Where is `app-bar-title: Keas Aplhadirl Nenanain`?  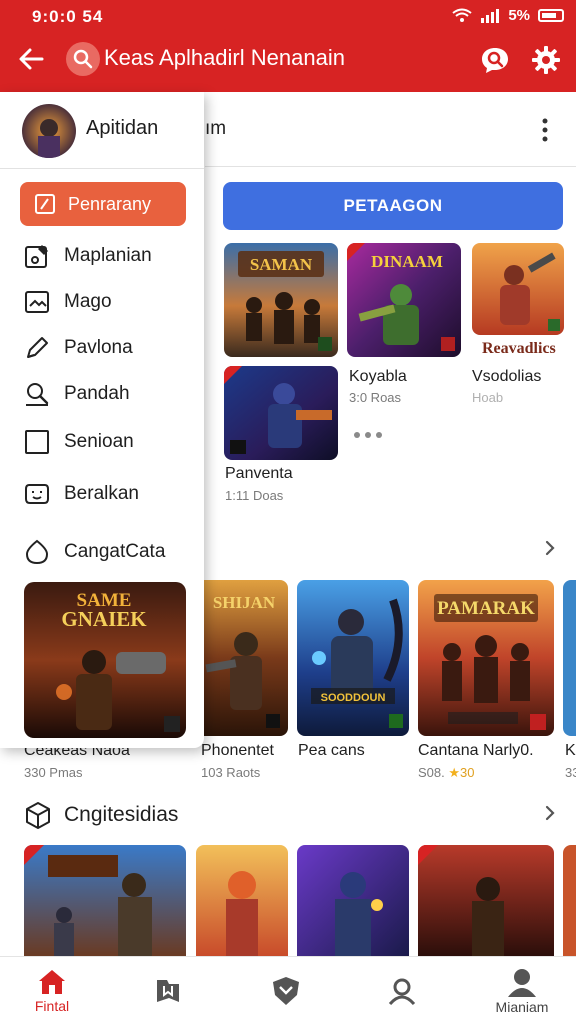
app-bar-title: Keas Aplhadirl Nenanain is located at coordinates (224, 57).